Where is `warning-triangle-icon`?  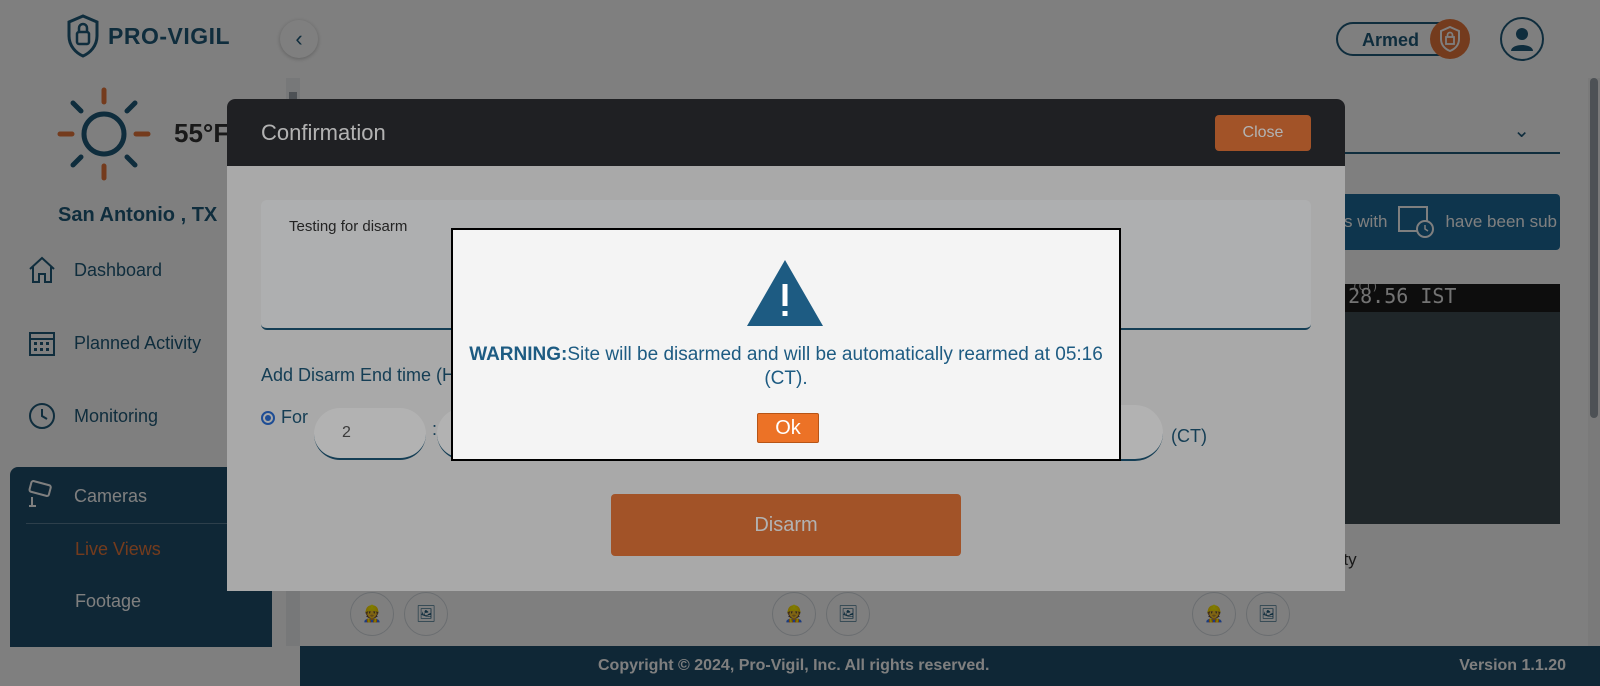
warning-triangle-icon is located at coordinates (785, 293).